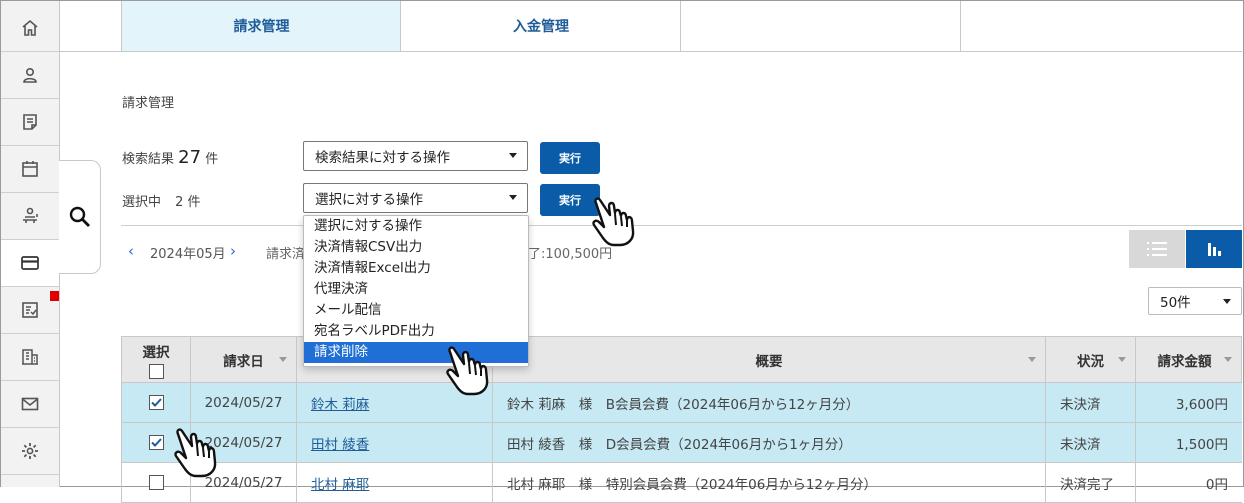 This screenshot has height=503, width=1244. What do you see at coordinates (1091, 482) in the screenshot?
I see `row-status: 決済完了` at bounding box center [1091, 482].